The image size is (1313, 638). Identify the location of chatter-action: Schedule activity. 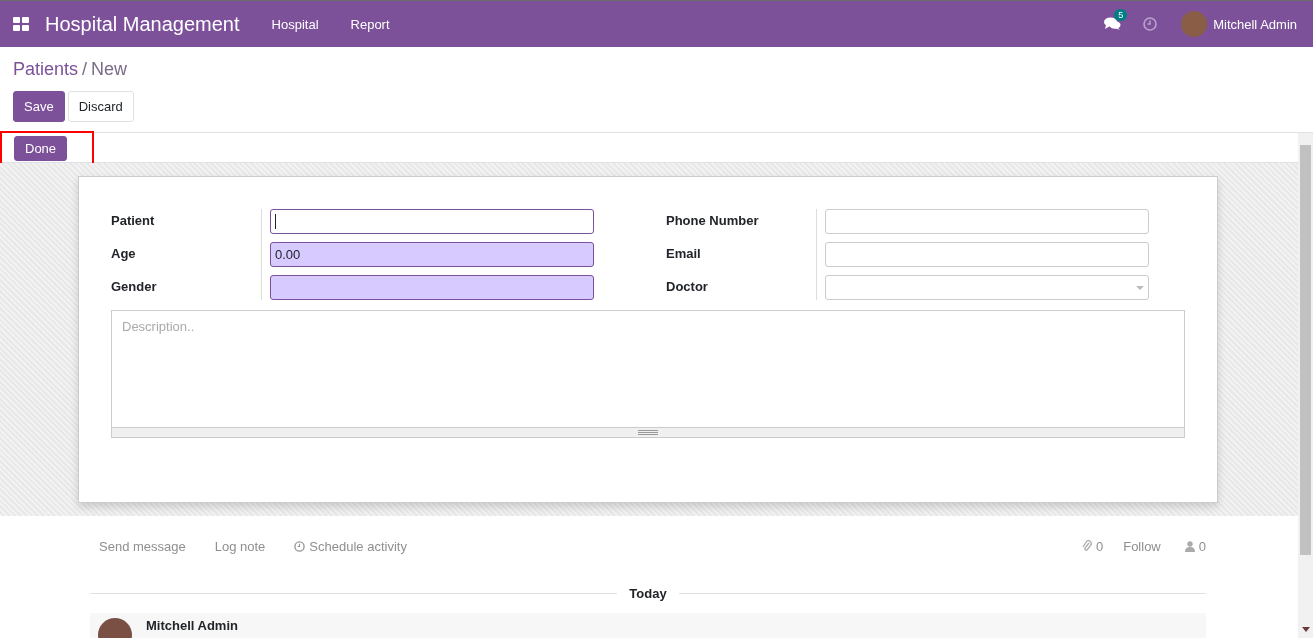
(346, 546).